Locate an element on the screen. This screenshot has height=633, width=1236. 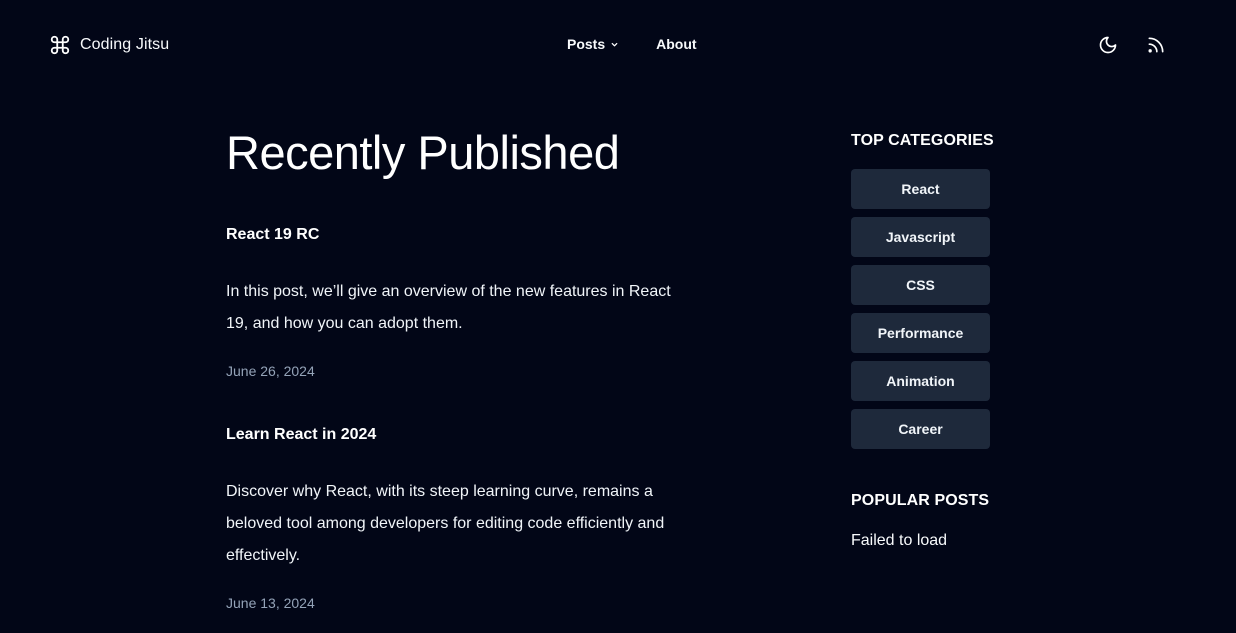
rss-feed-button is located at coordinates (1156, 45).